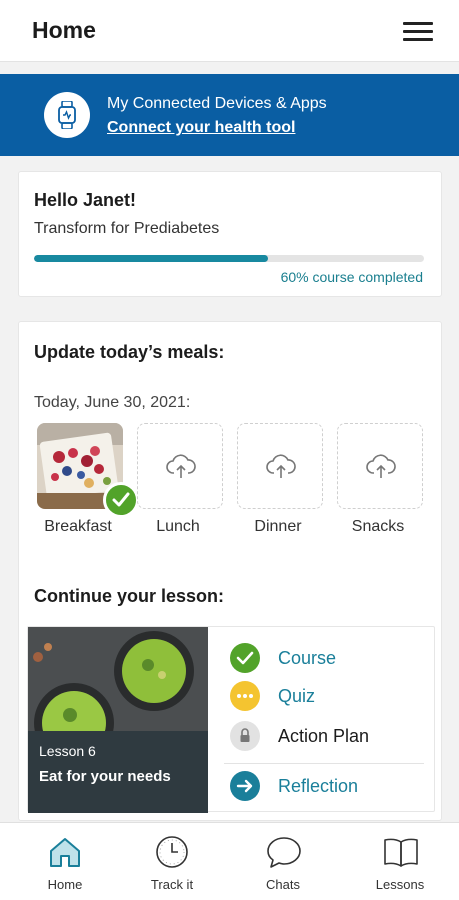  Describe the element at coordinates (178, 526) in the screenshot. I see `meal-label-lunch: Lunch` at that location.